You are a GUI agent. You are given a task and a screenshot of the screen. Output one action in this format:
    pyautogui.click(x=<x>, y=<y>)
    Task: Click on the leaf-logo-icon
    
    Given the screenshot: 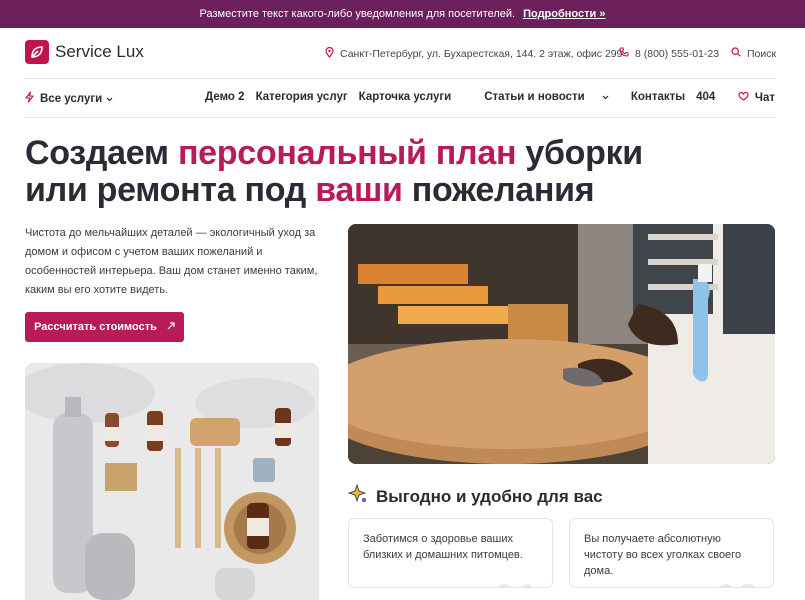 What is the action you would take?
    pyautogui.click(x=37, y=52)
    